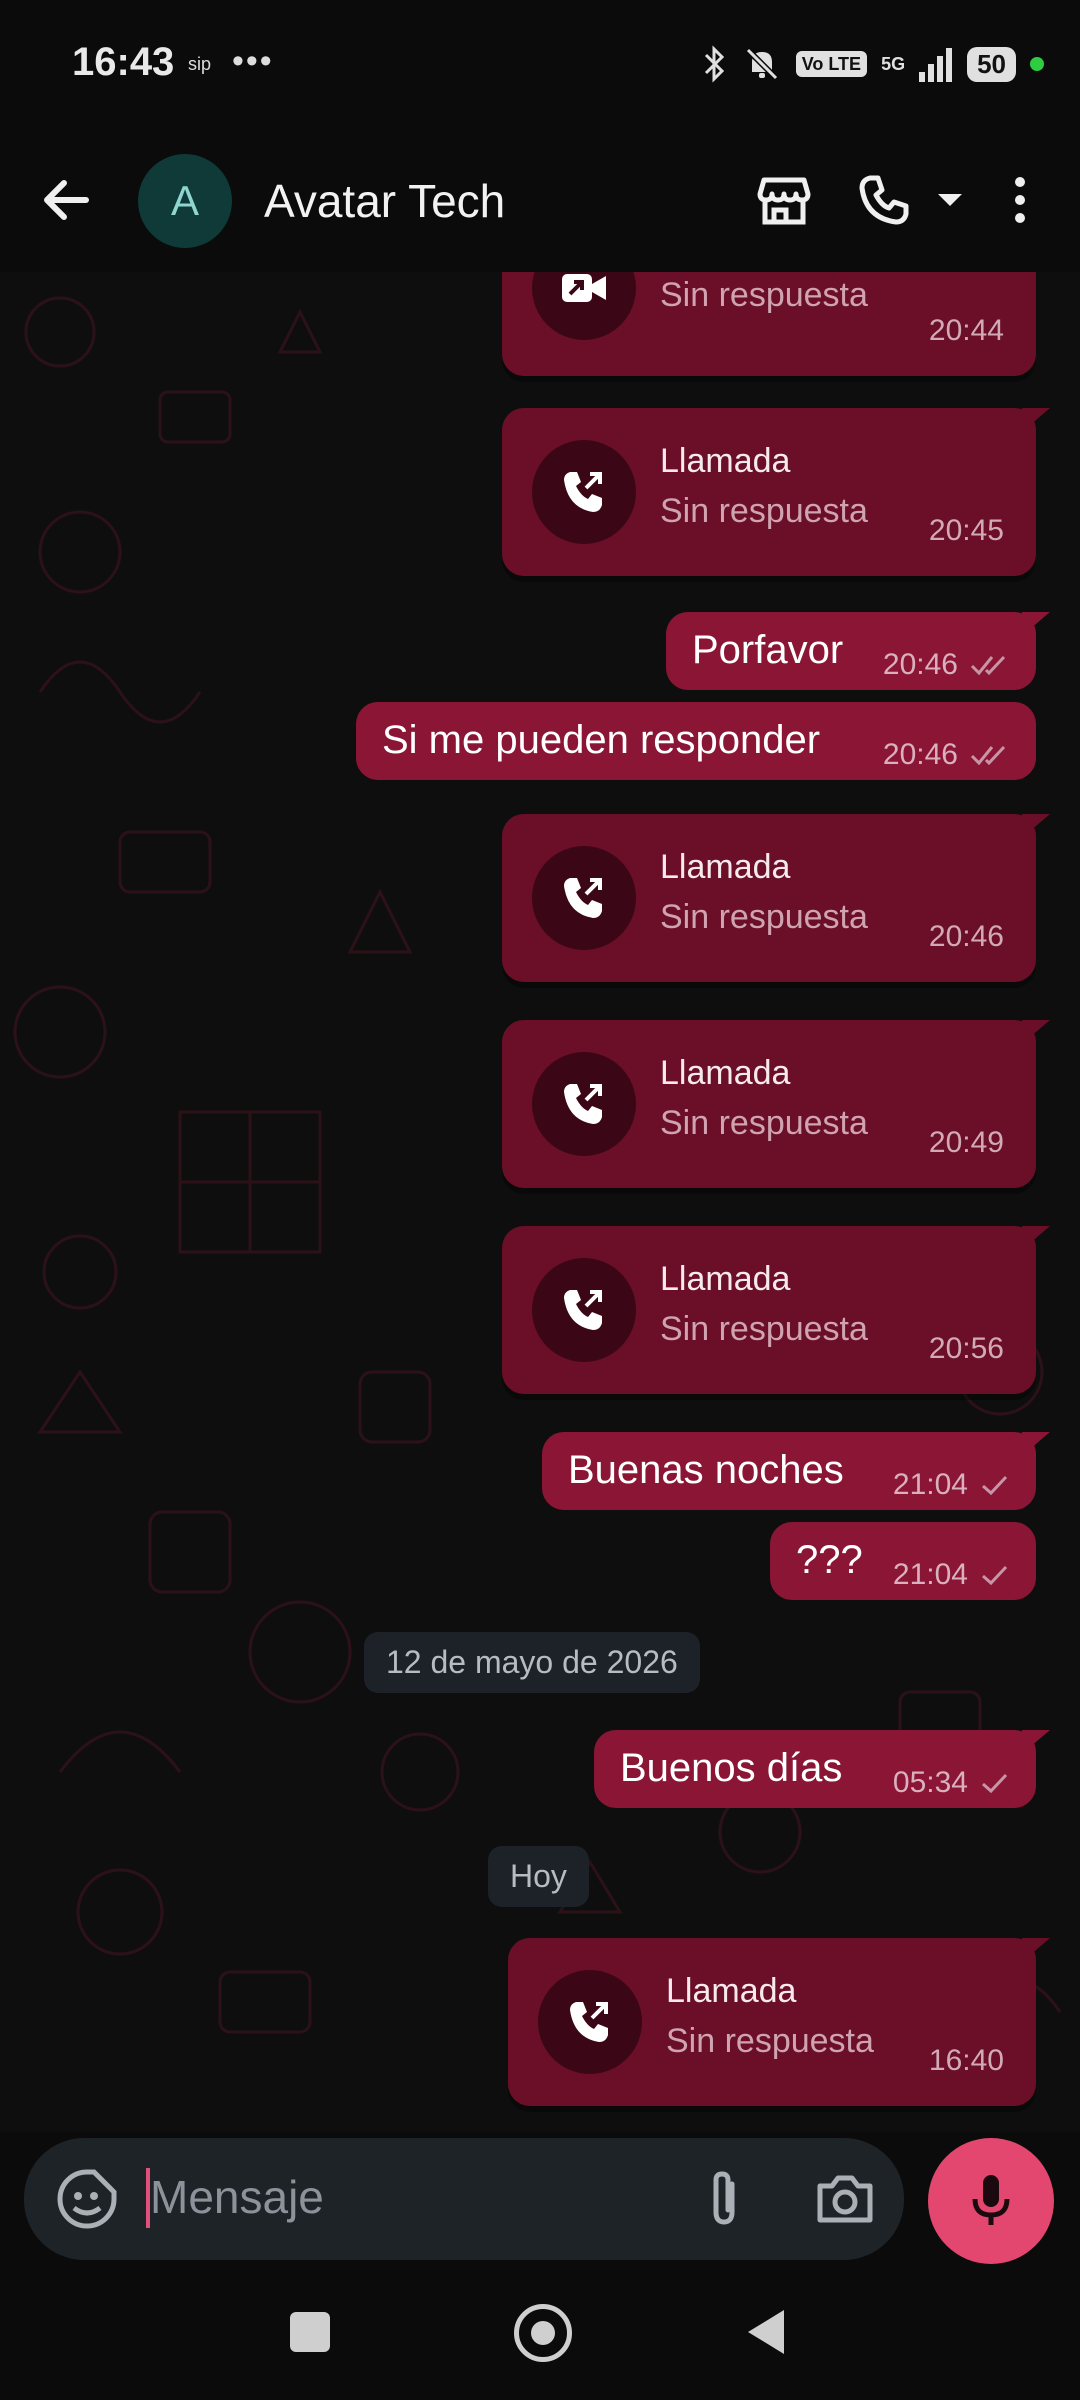 This screenshot has width=1080, height=2400. Describe the element at coordinates (66, 200) in the screenshot. I see `back-arrow-icon` at that location.